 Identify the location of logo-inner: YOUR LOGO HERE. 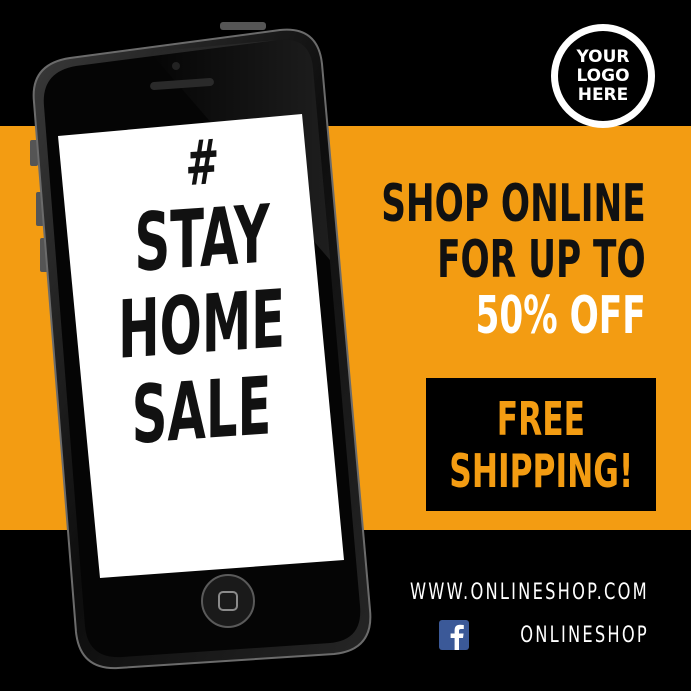
(603, 76).